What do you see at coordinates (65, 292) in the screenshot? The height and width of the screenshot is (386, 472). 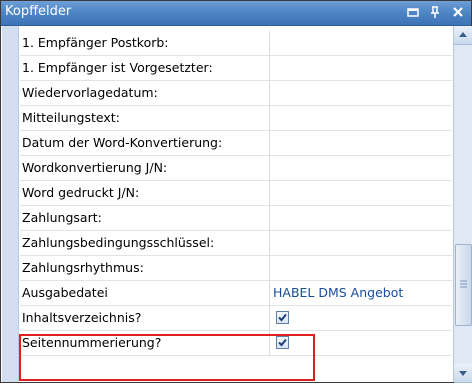 I see `row-label: Ausgabedatei` at bounding box center [65, 292].